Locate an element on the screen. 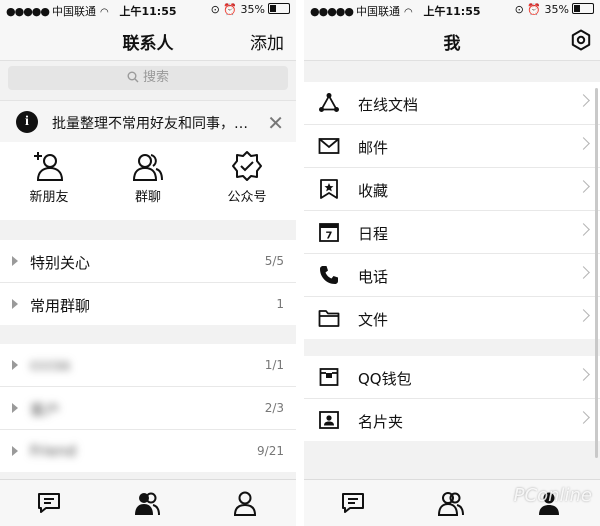 The width and height of the screenshot is (600, 526). menu-label: 收藏 is located at coordinates (373, 191).